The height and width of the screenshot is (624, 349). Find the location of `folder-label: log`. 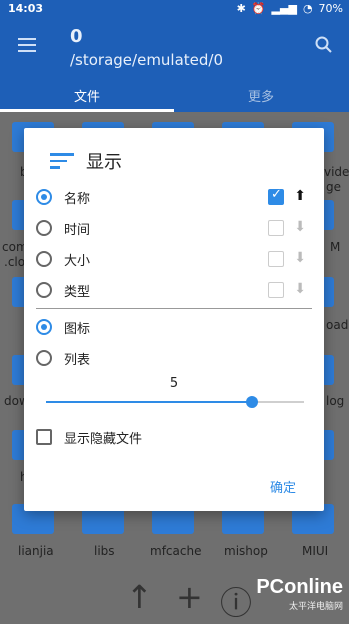

folder-label: log is located at coordinates (335, 401).